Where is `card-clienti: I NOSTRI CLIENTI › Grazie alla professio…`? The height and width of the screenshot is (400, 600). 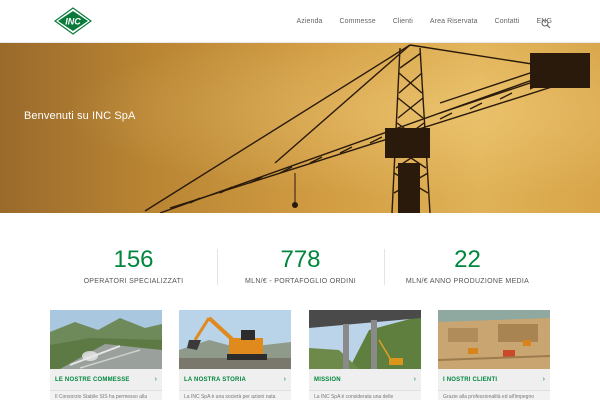
card-clienti: I NOSTRI CLIENTI › Grazie alla professio… is located at coordinates (494, 355).